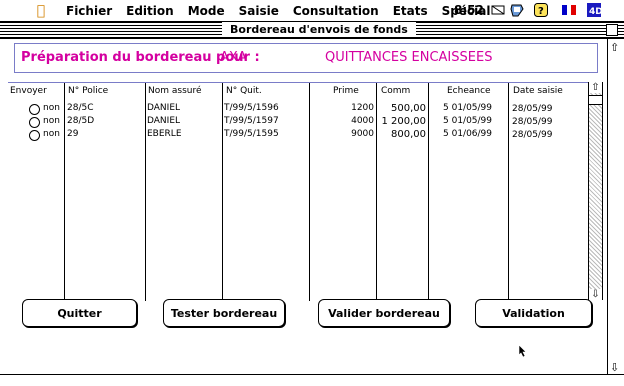 Image resolution: width=624 pixels, height=386 pixels. What do you see at coordinates (80, 108) in the screenshot?
I see `table-cell-police: 28/5C` at bounding box center [80, 108].